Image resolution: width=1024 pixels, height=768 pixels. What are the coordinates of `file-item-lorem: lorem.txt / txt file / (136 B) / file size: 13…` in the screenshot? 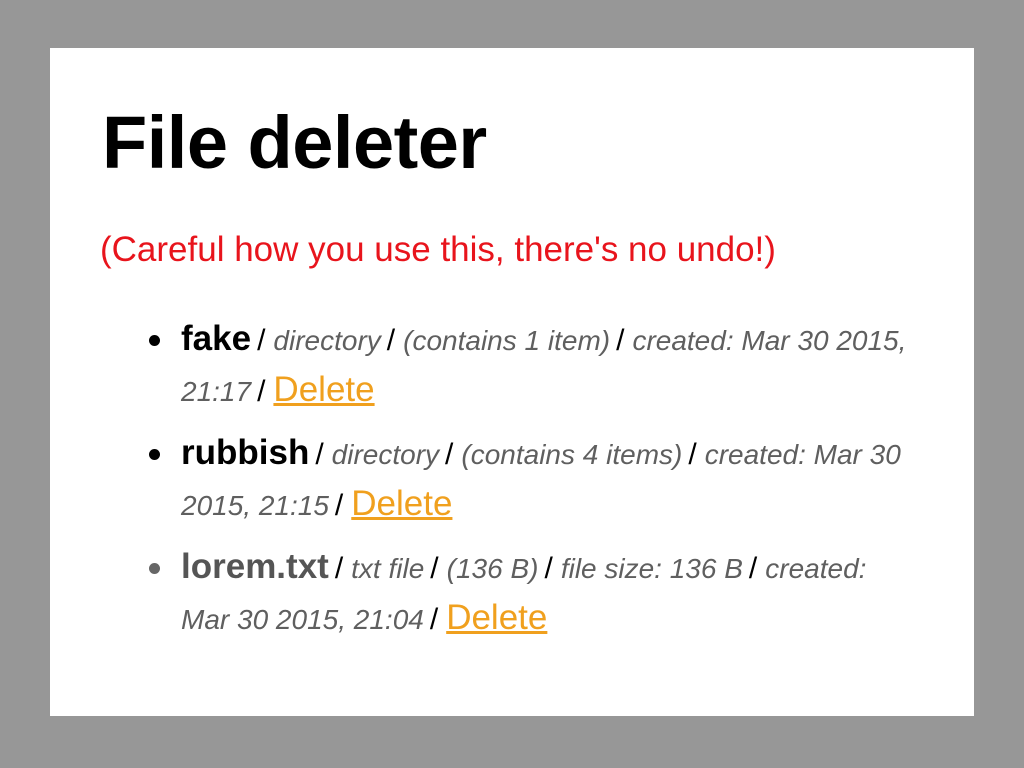 It's located at (535, 593).